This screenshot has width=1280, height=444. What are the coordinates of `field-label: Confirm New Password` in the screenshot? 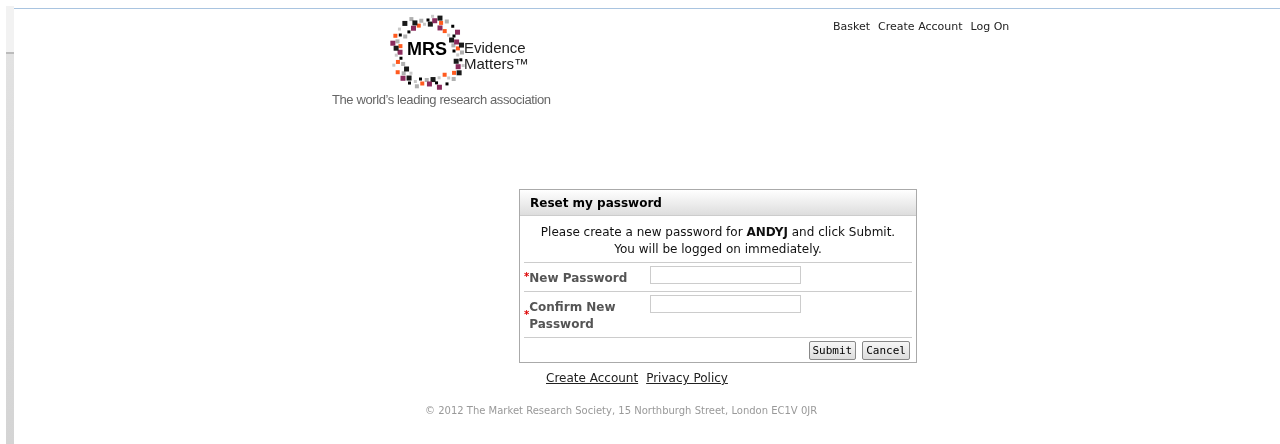 It's located at (573, 316).